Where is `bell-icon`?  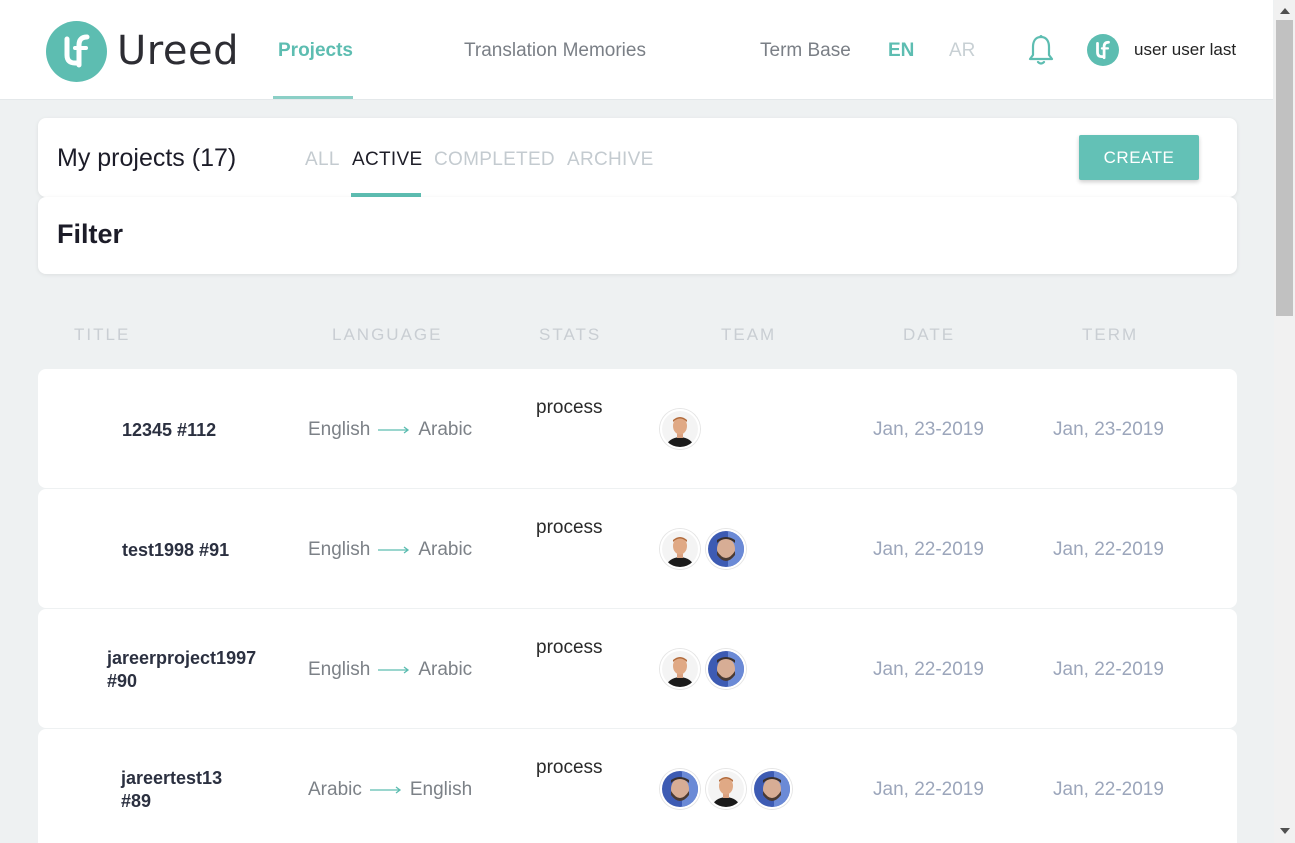
bell-icon is located at coordinates (1041, 50).